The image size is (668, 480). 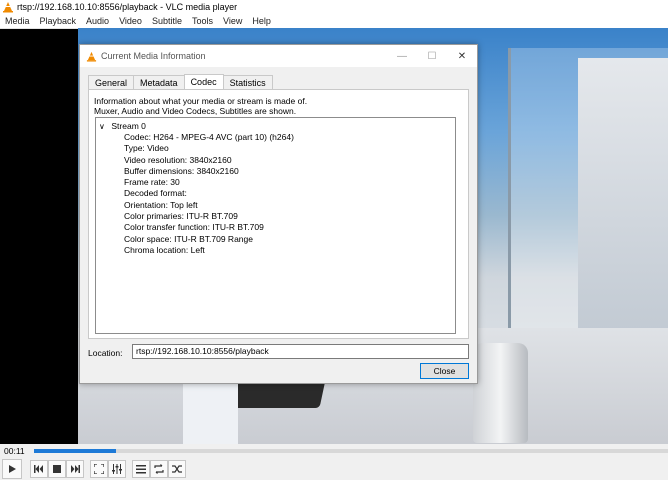 I want to click on tree-row: Video resolution: 3840x2160, so click(x=209, y=160).